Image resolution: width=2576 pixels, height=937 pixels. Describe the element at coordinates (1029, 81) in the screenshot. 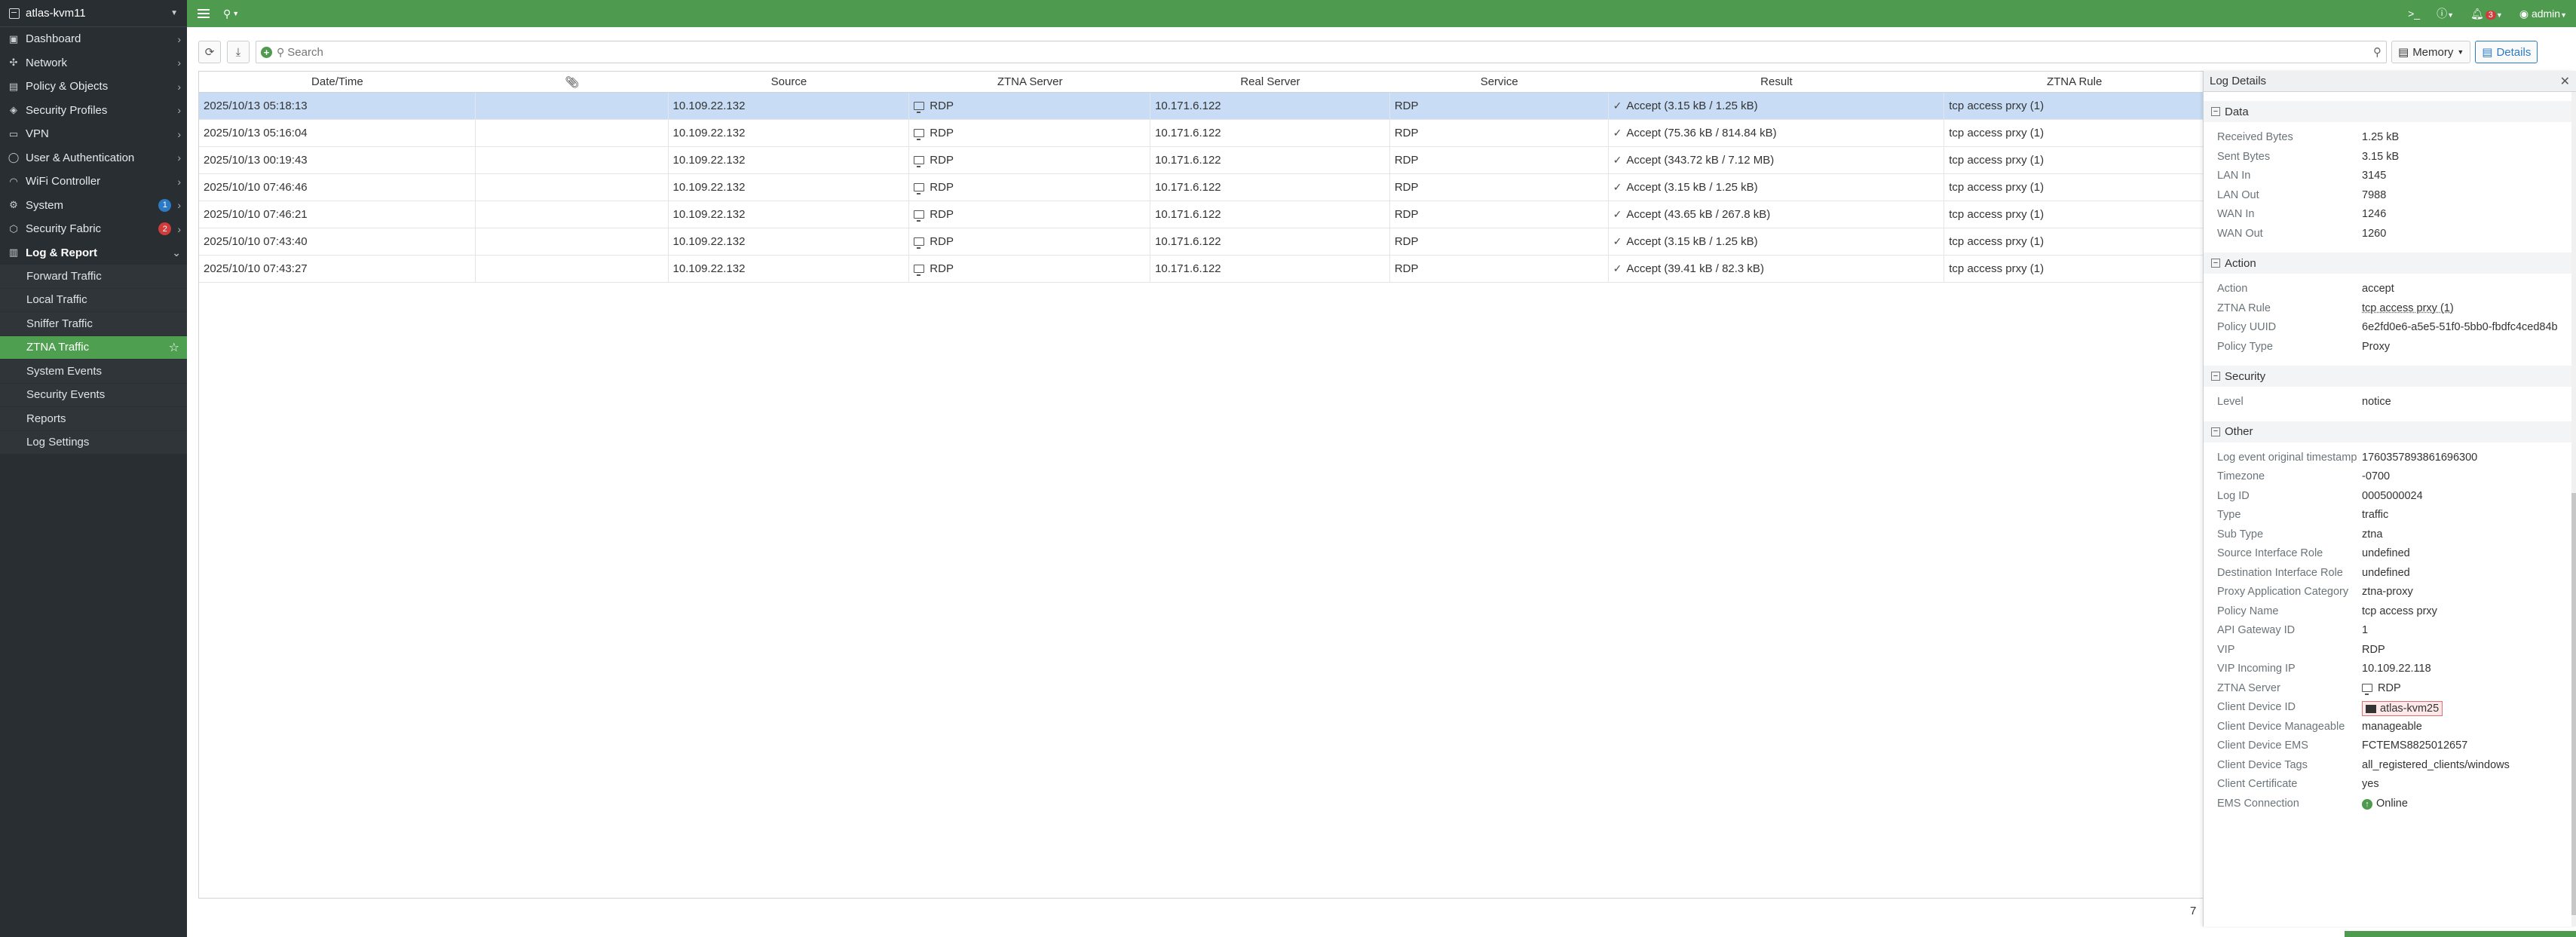

I see `column-header-ztna-server: ZTNA Server` at that location.